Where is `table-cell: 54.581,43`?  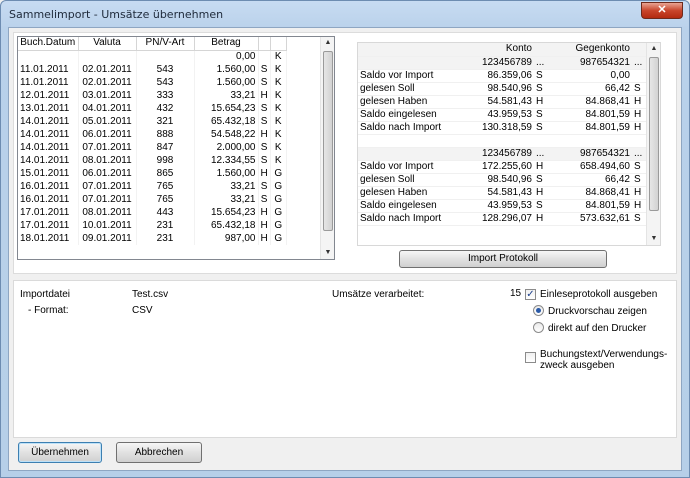 table-cell: 54.581,43 is located at coordinates (492, 193).